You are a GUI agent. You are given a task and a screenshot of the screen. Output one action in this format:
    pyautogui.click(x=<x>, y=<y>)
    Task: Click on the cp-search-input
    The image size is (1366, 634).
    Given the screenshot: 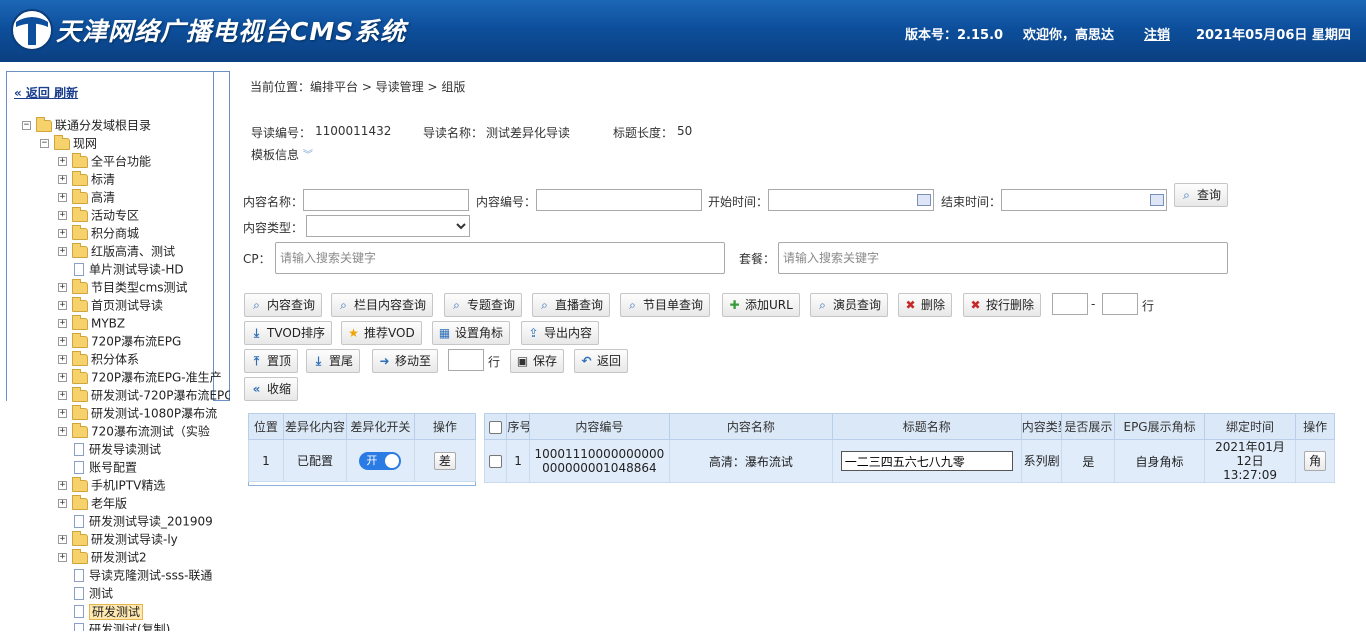 What is the action you would take?
    pyautogui.click(x=500, y=258)
    